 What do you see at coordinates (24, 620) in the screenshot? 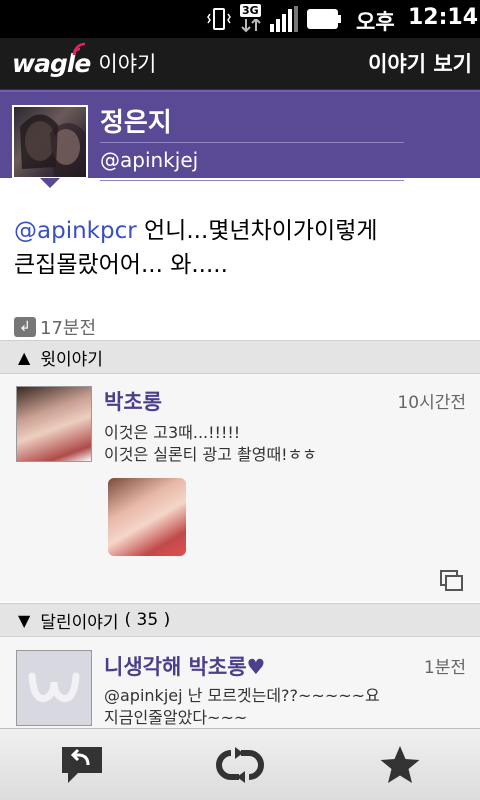
I see `expand-down-icon: ▼` at bounding box center [24, 620].